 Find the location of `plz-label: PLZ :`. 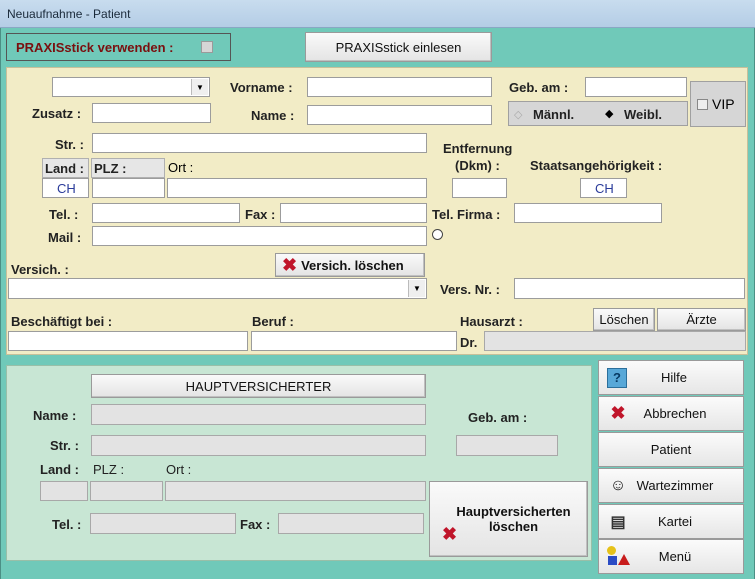

plz-label: PLZ : is located at coordinates (110, 168).